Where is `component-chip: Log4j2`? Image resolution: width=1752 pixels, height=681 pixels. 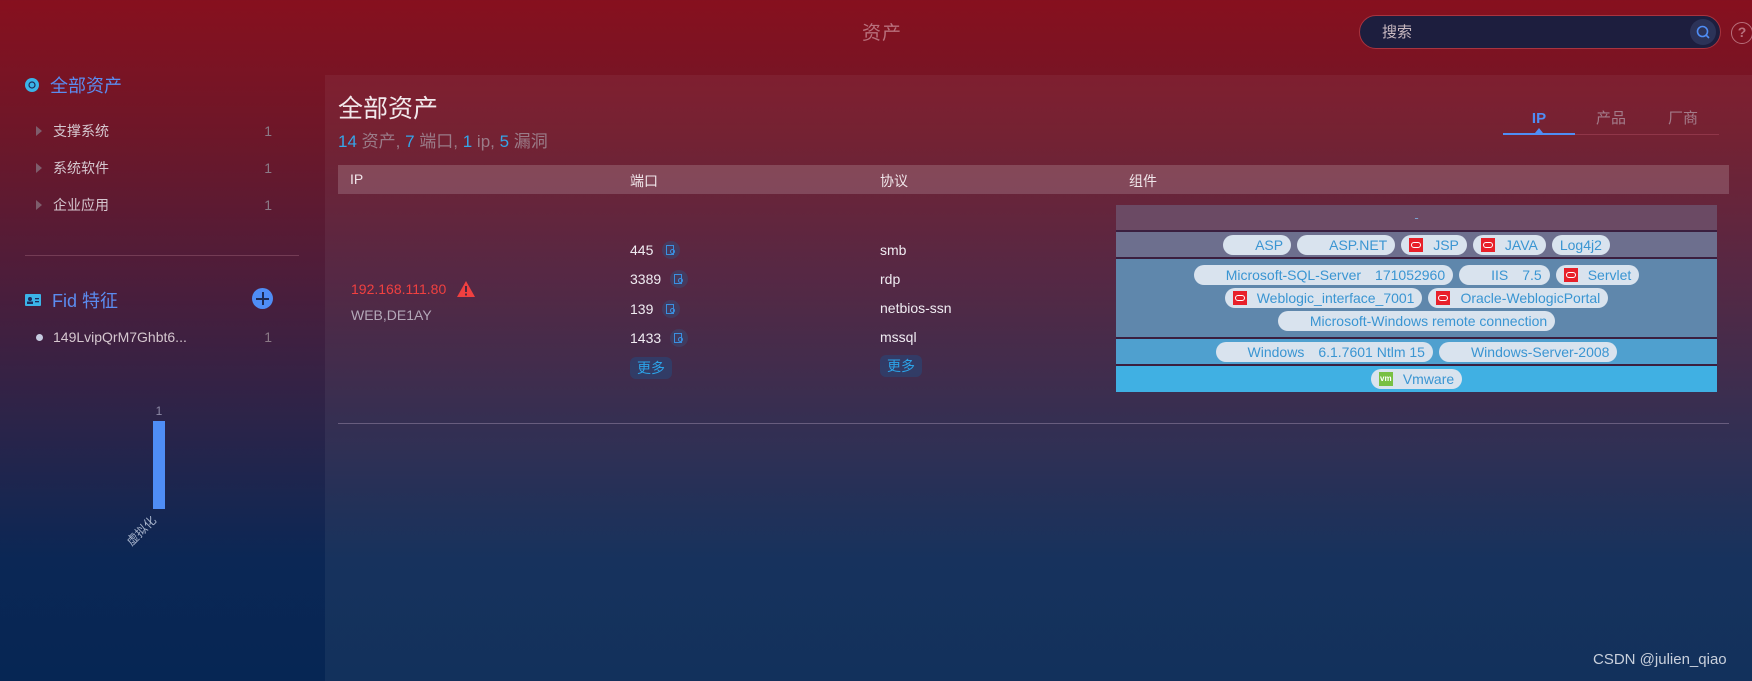 component-chip: Log4j2 is located at coordinates (1580, 244).